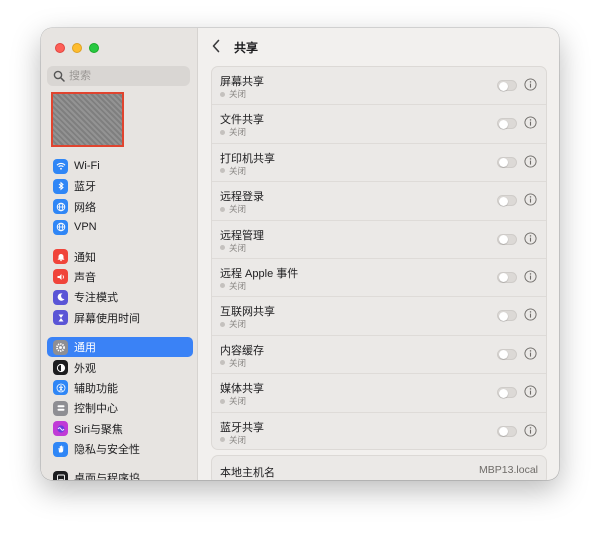  What do you see at coordinates (85, 227) in the screenshot?
I see `sidebar-item-label: VPN` at bounding box center [85, 227].